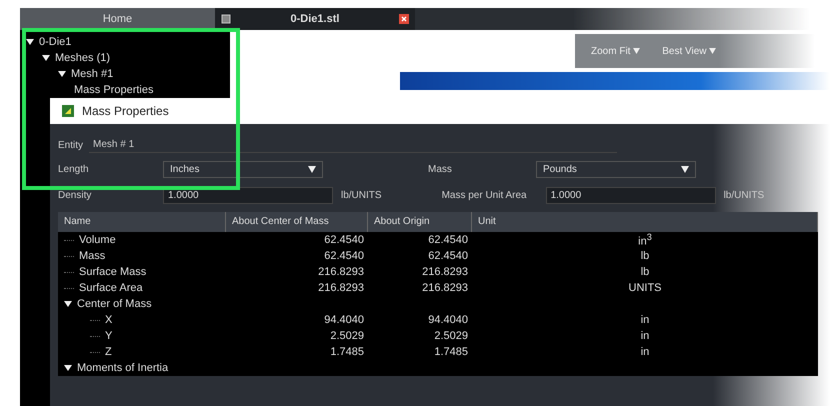  I want to click on column-header: Name, so click(142, 222).